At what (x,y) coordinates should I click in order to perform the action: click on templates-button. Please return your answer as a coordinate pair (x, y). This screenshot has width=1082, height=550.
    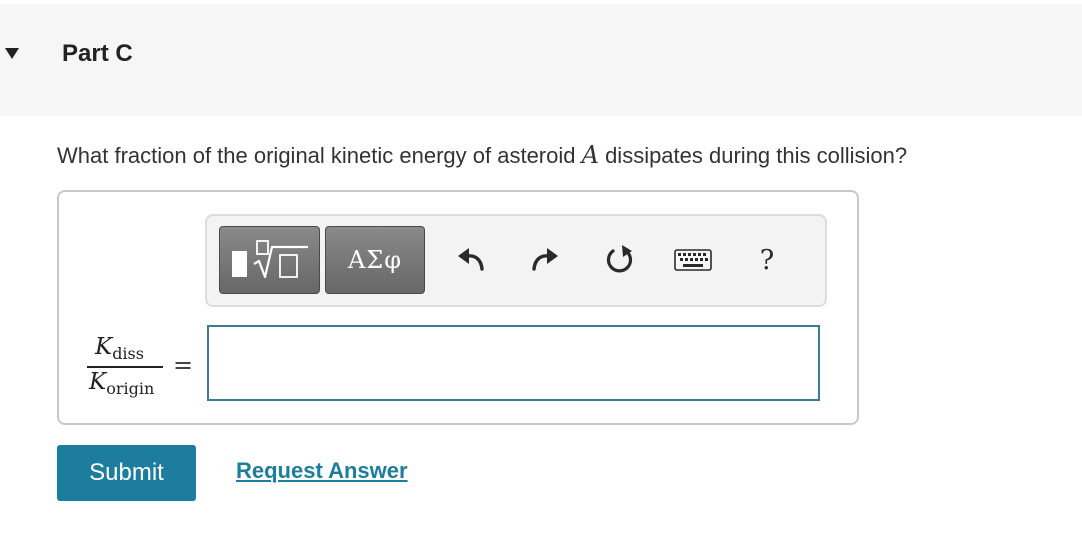
    Looking at the image, I should click on (269, 260).